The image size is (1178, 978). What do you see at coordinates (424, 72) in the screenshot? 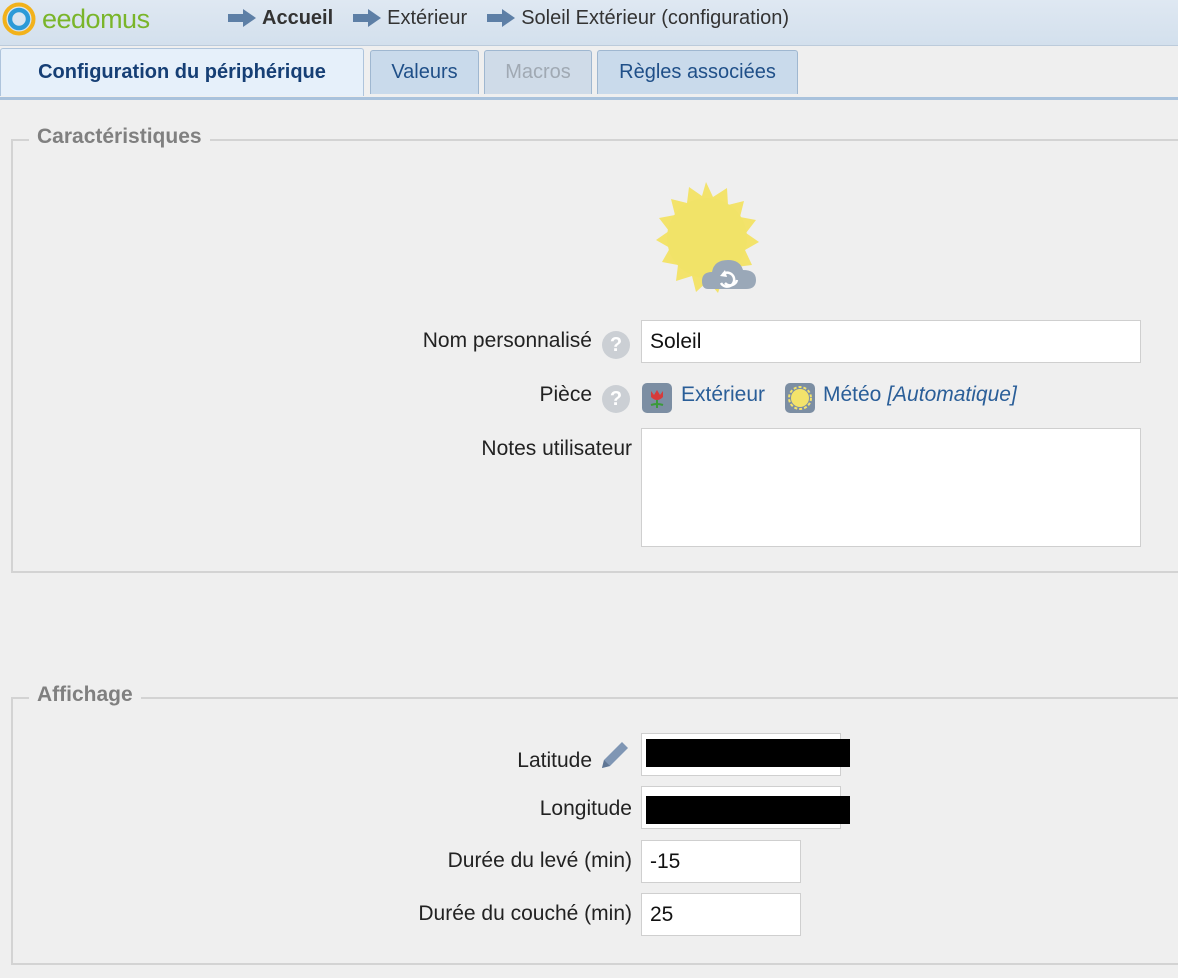
I see `tab-values: Valeurs` at bounding box center [424, 72].